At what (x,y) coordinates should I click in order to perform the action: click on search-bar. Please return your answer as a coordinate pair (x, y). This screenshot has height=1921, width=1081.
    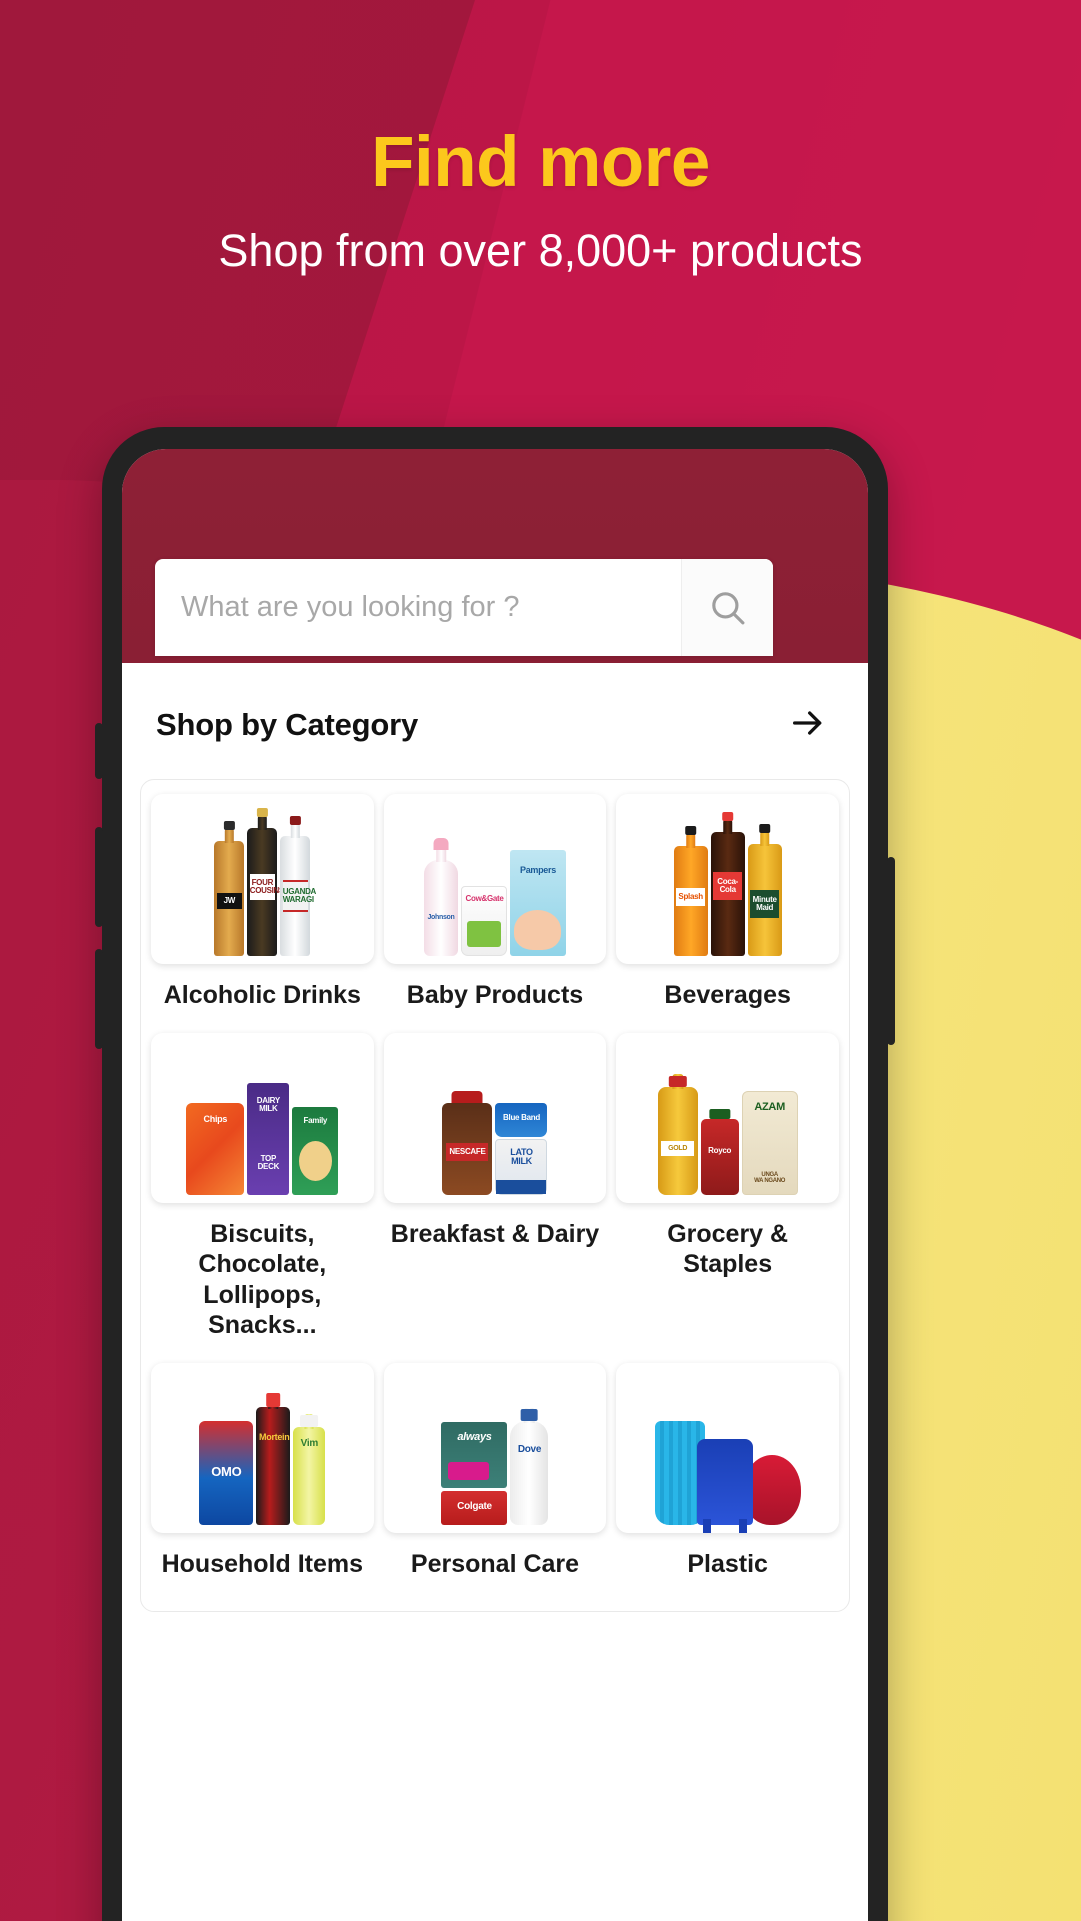
    Looking at the image, I should click on (464, 607).